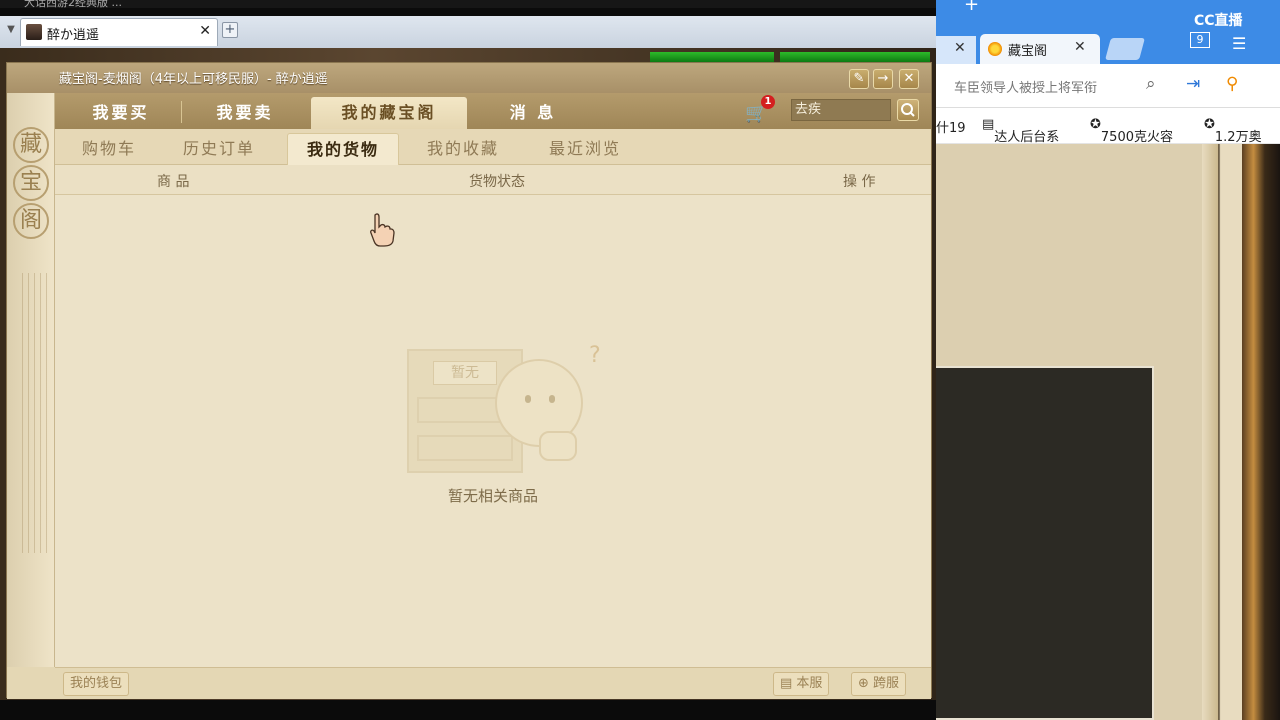 This screenshot has height=720, width=1280. Describe the element at coordinates (389, 113) in the screenshot. I see `tab-my-pavilion: 我的藏宝阁` at that location.